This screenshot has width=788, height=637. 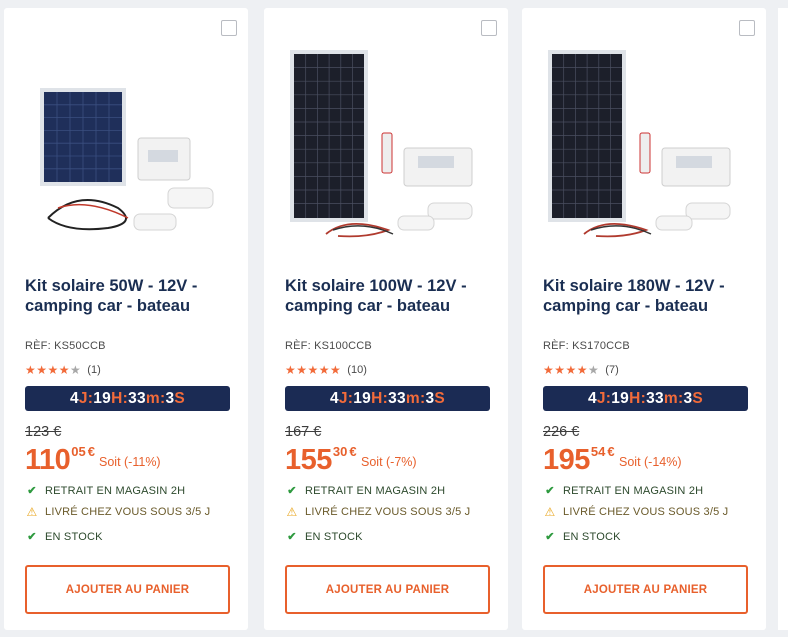 I want to click on product-reference: RÈF: KS170CCB, so click(x=586, y=346).